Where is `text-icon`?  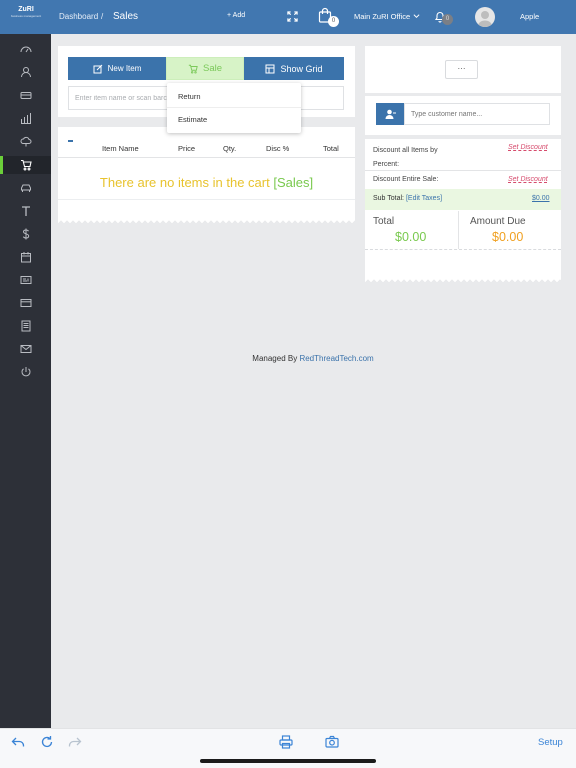 text-icon is located at coordinates (25, 211).